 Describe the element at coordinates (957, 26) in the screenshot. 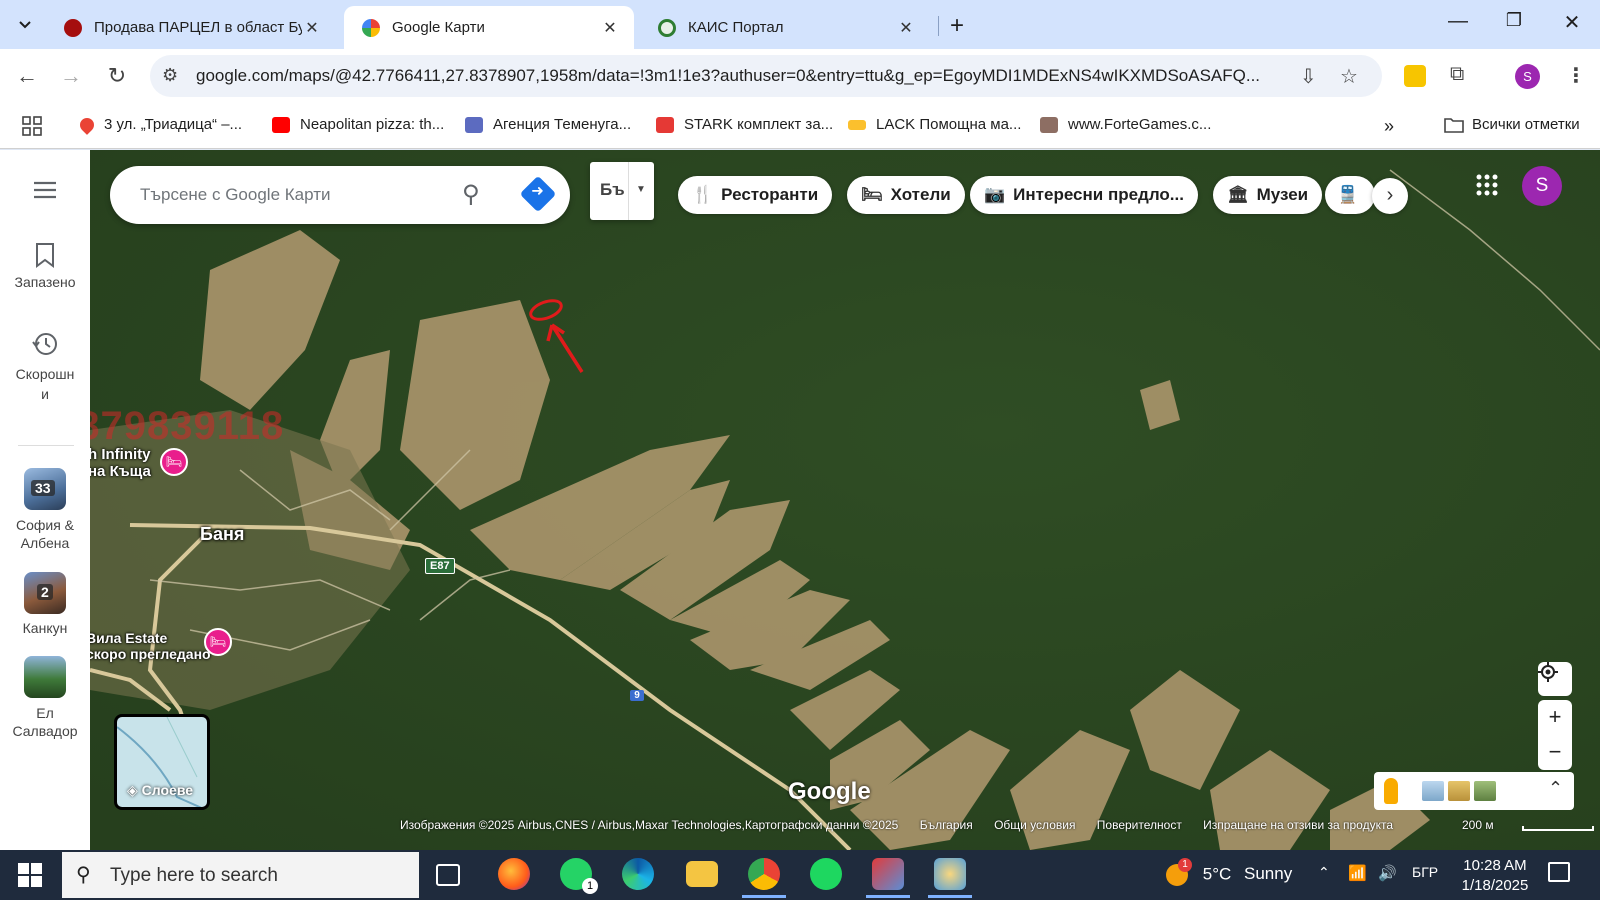

I see `new-tab-button: +` at that location.